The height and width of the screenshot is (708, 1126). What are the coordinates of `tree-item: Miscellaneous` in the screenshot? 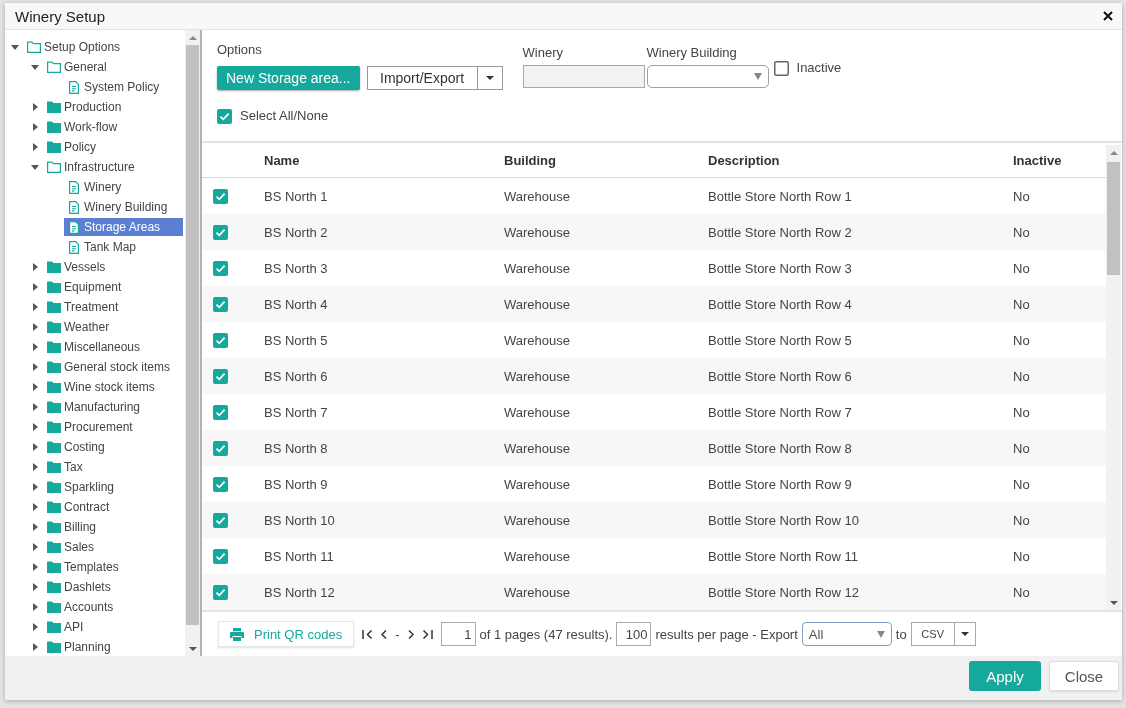 It's located at (113, 347).